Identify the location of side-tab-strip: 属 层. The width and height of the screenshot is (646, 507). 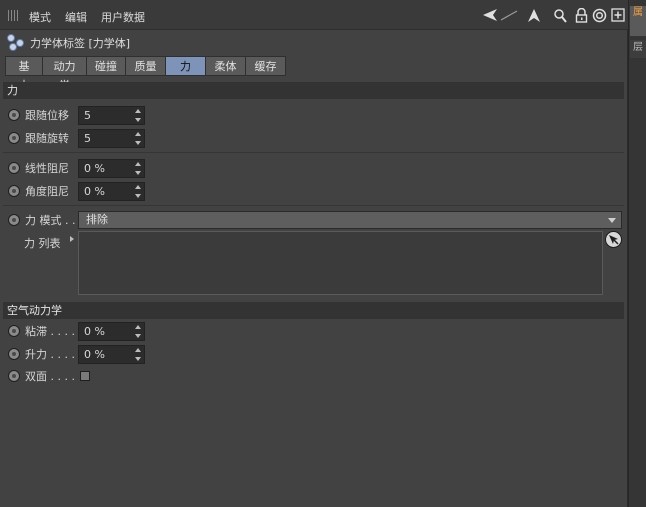
(637, 253).